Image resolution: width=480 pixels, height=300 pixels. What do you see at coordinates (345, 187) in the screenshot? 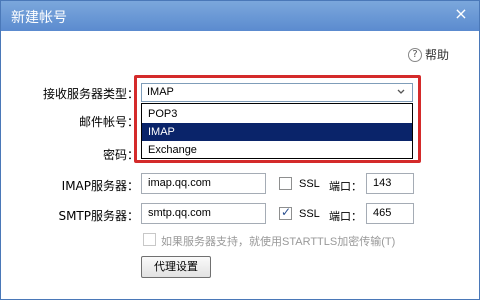
I see `imap-port-label: 端口：` at bounding box center [345, 187].